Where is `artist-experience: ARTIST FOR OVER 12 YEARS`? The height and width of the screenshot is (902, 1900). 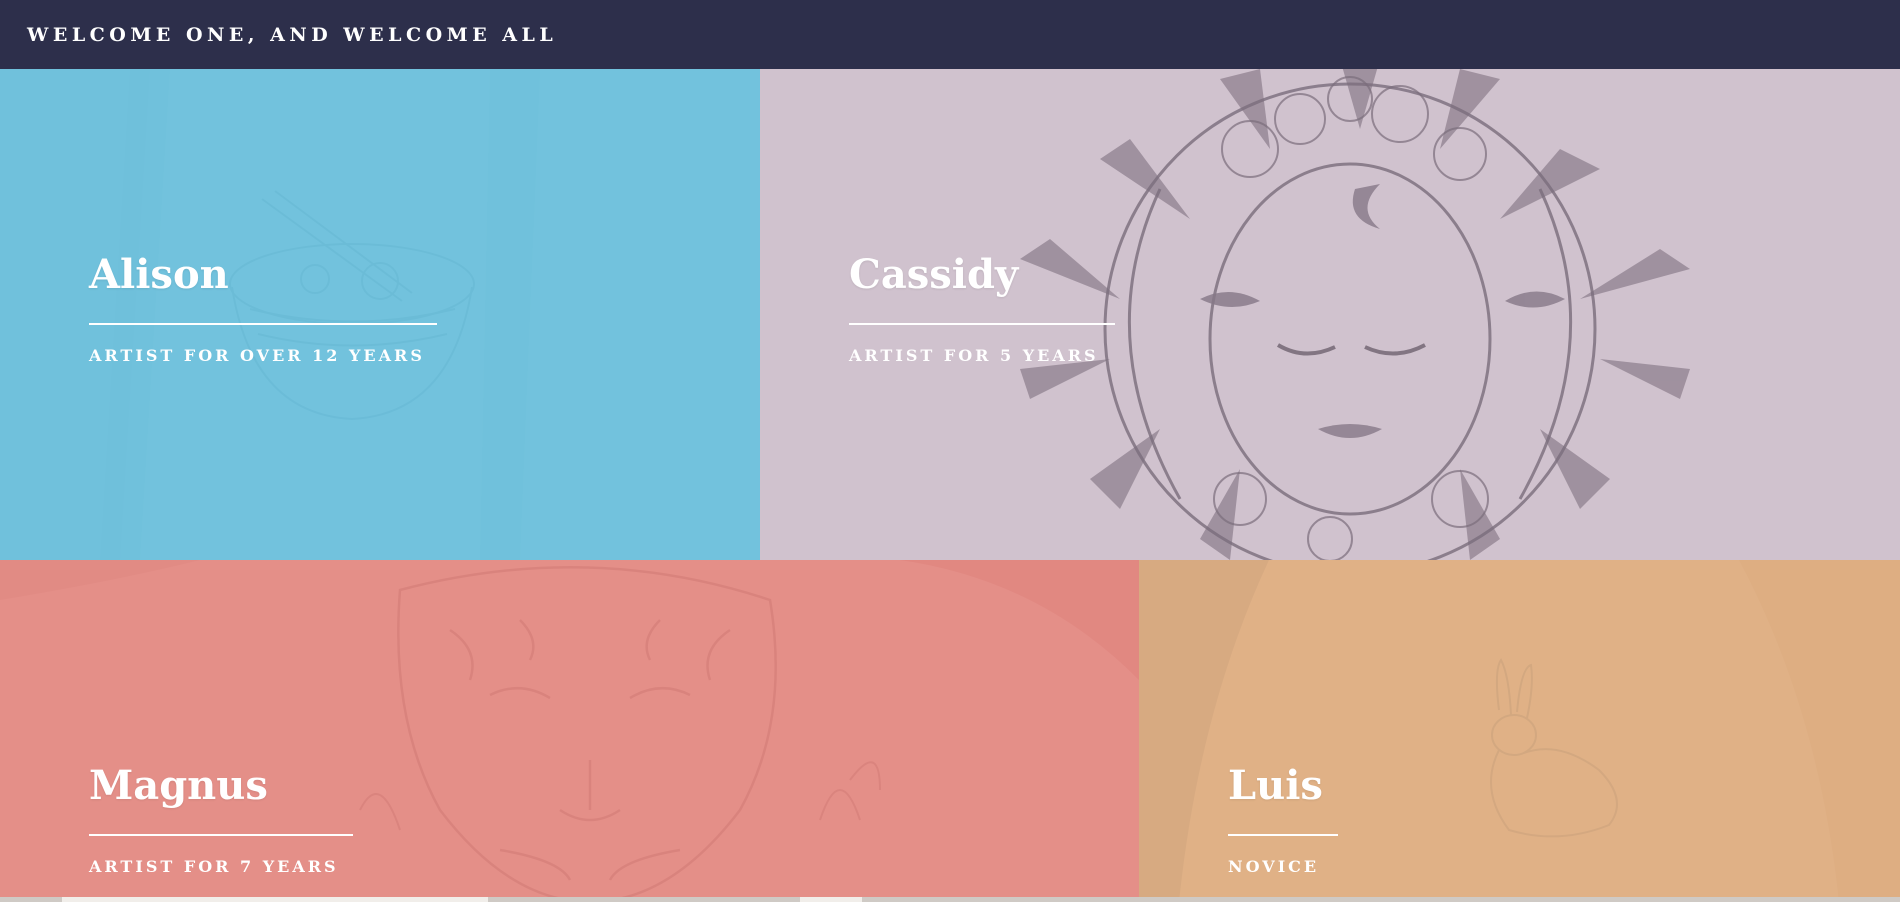 artist-experience: ARTIST FOR OVER 12 YEARS is located at coordinates (257, 355).